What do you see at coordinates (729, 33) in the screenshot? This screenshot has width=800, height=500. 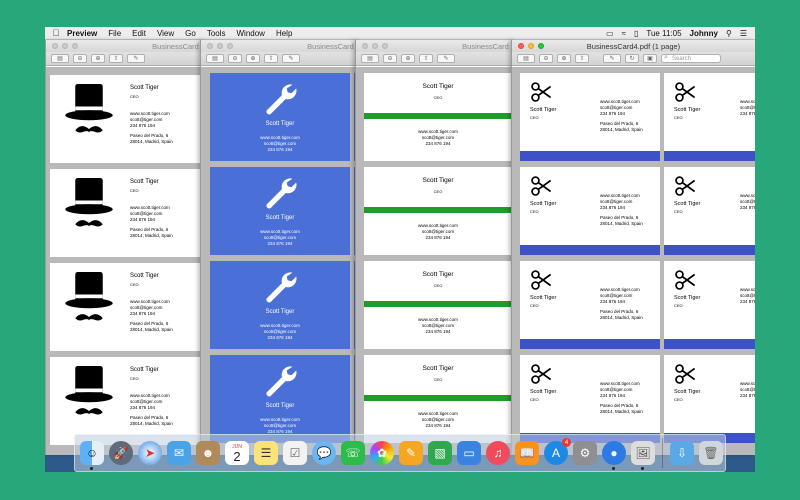 I see `spotlight-icon: ⚲` at bounding box center [729, 33].